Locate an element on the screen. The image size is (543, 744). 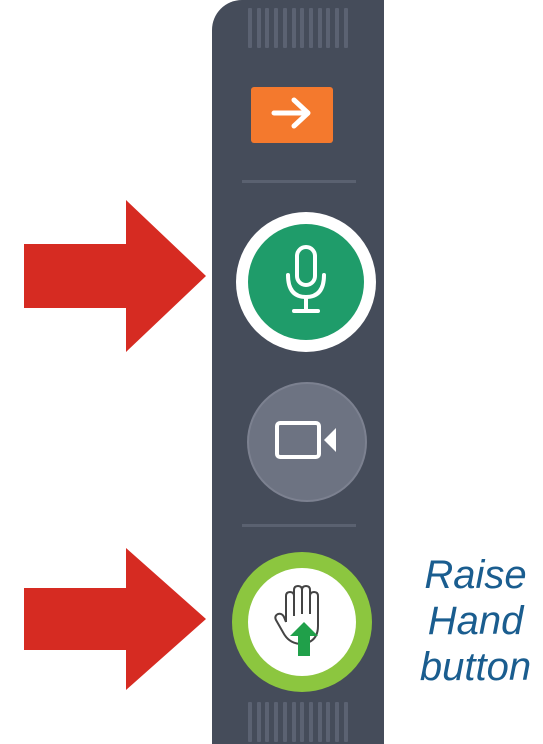
microphone-button is located at coordinates (306, 282).